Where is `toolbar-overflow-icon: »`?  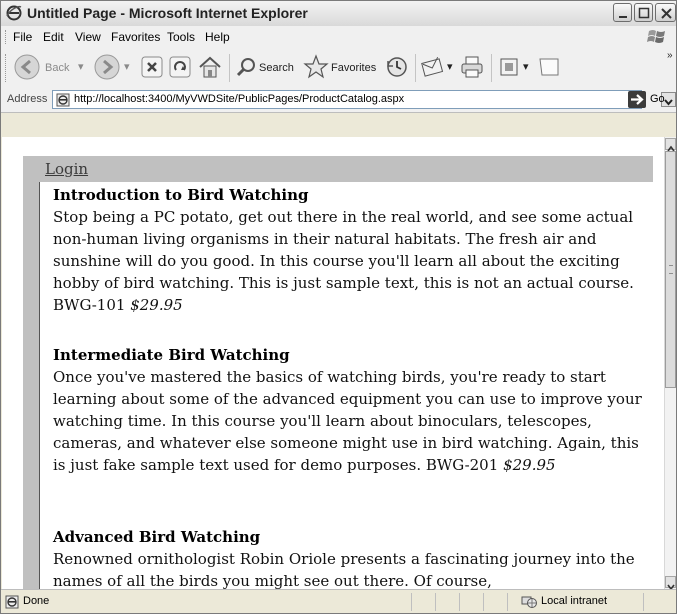
toolbar-overflow-icon: » is located at coordinates (670, 55).